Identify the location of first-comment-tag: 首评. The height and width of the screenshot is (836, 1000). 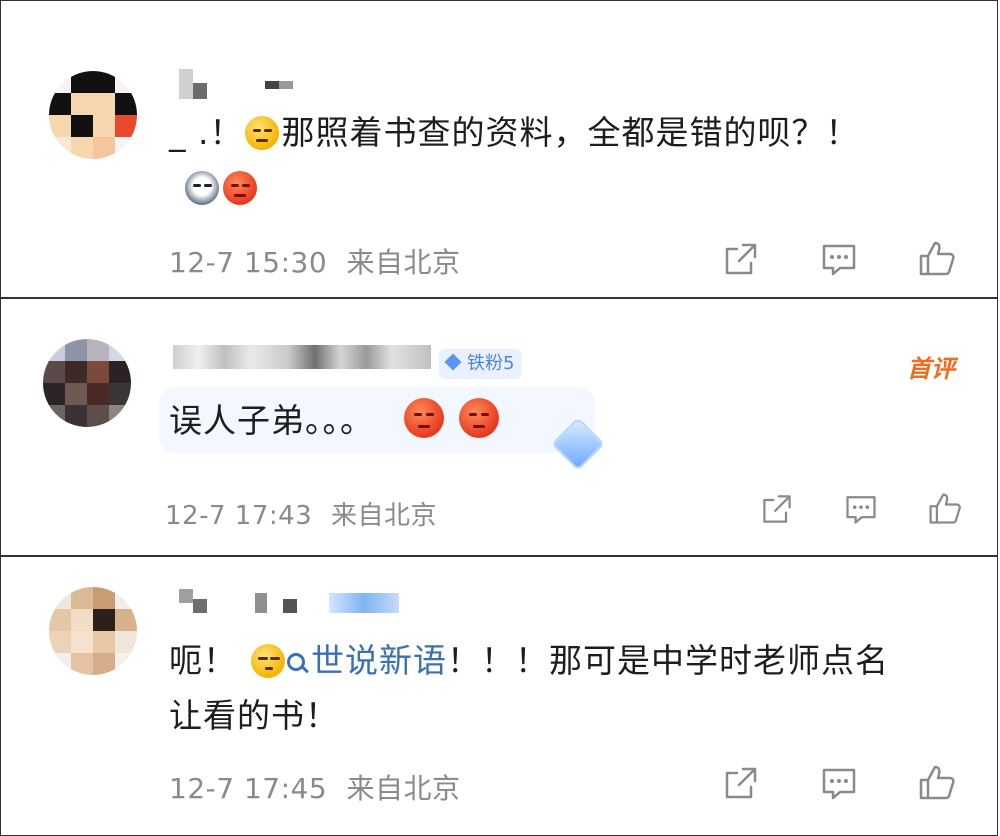
(931, 369).